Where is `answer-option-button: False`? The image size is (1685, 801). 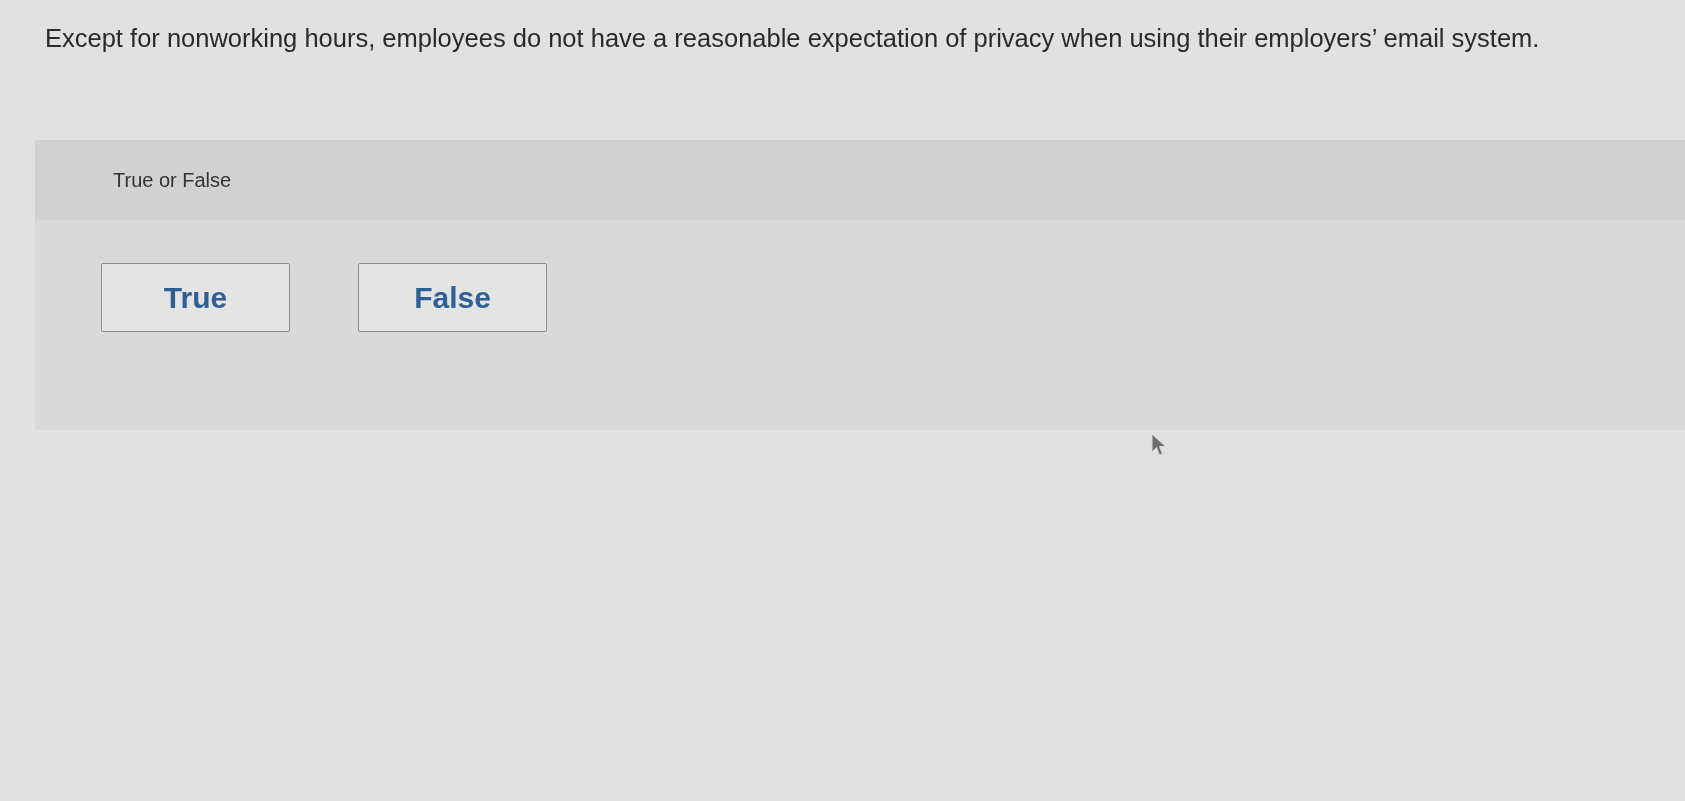
answer-option-button: False is located at coordinates (452, 297).